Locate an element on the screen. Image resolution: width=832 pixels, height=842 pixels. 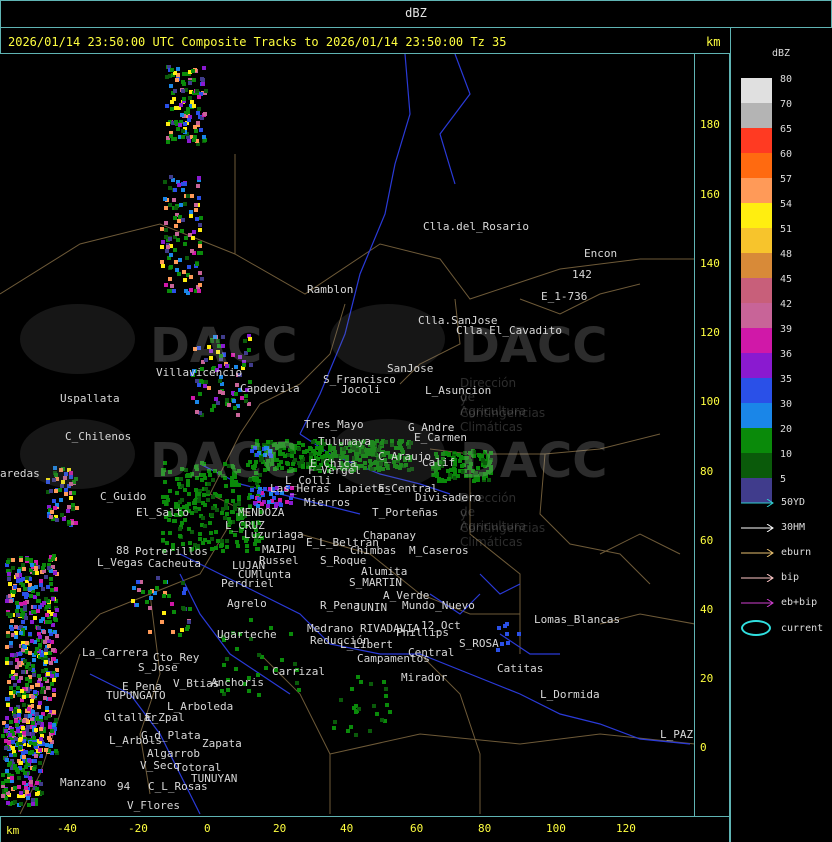
y-tick-label: 140 is located at coordinates (710, 263).